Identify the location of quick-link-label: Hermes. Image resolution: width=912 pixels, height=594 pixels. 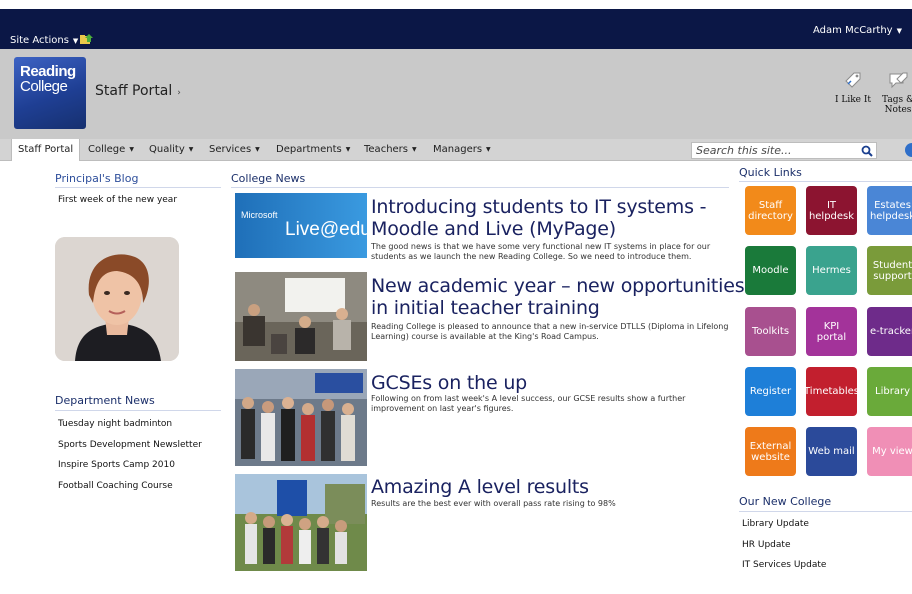
(831, 270).